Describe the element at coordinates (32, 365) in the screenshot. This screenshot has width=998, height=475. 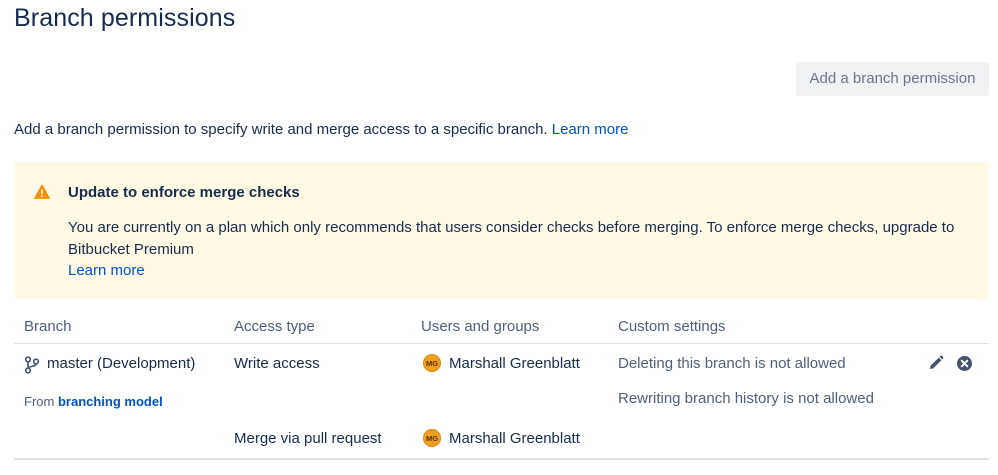
I see `branch-icon` at that location.